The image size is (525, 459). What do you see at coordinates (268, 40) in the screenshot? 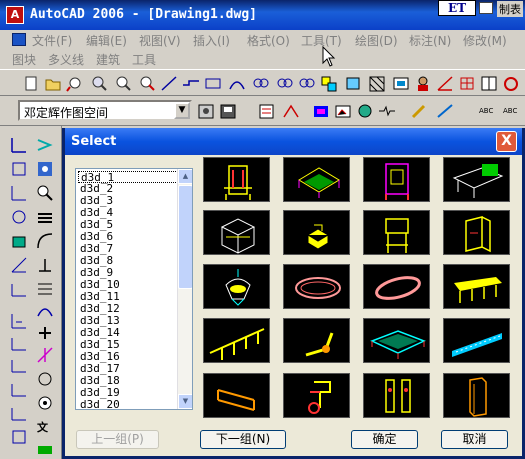
I see `menu-format: 格式(O)` at bounding box center [268, 40].